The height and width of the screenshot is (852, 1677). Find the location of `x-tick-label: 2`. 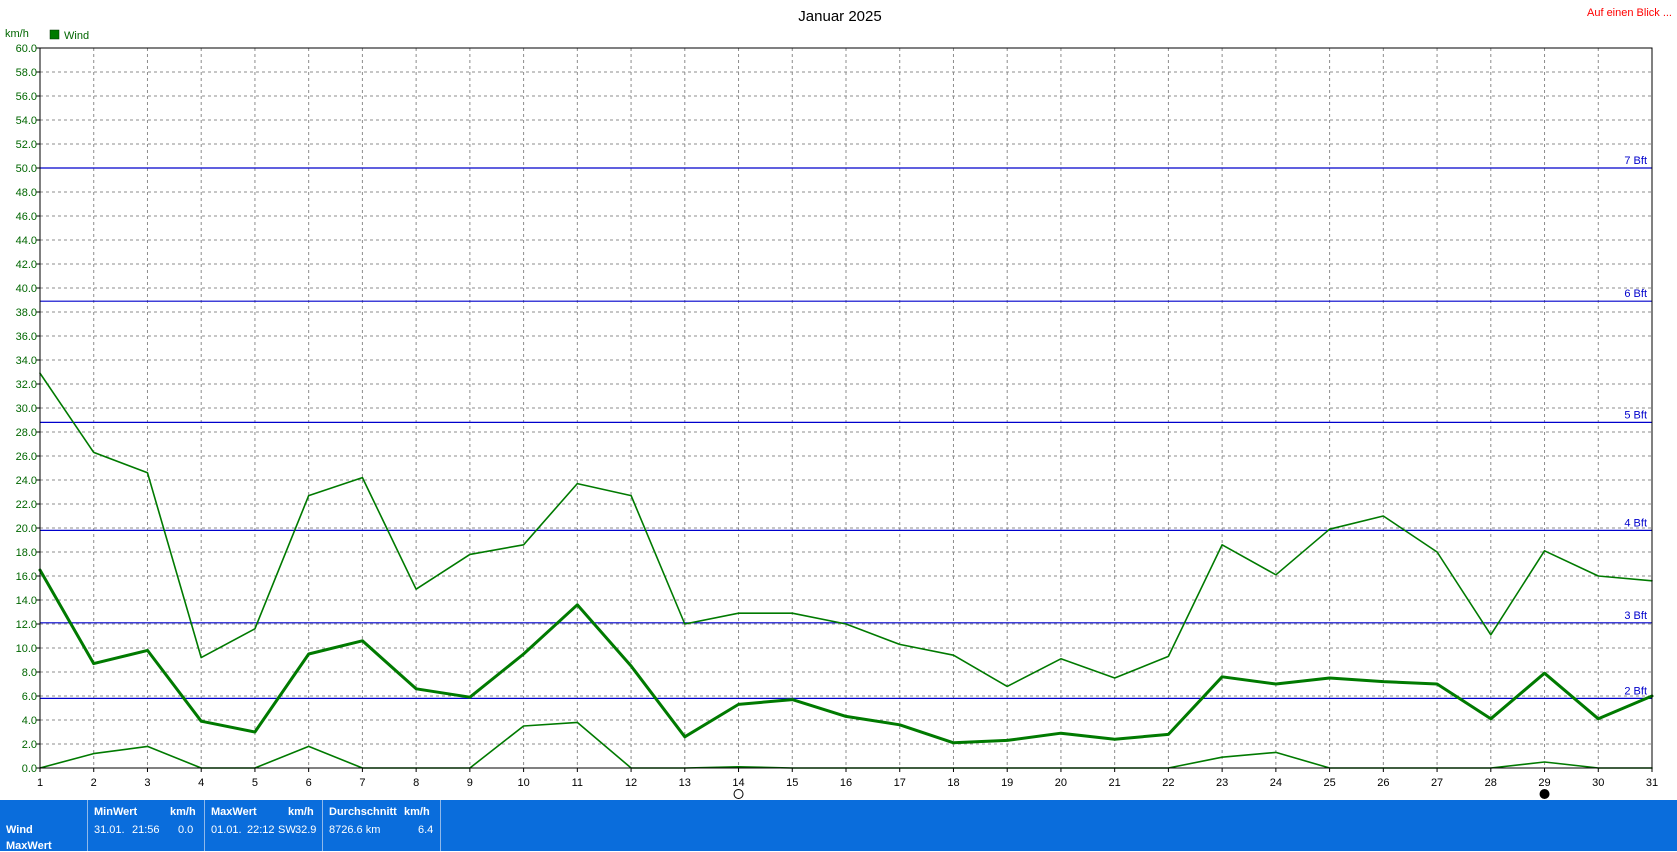

x-tick-label: 2 is located at coordinates (94, 783).